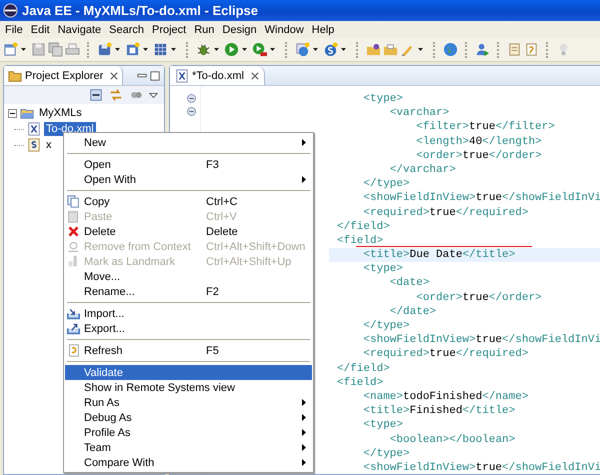 The width and height of the screenshot is (600, 475). What do you see at coordinates (73, 313) in the screenshot?
I see `import-icon` at bounding box center [73, 313].